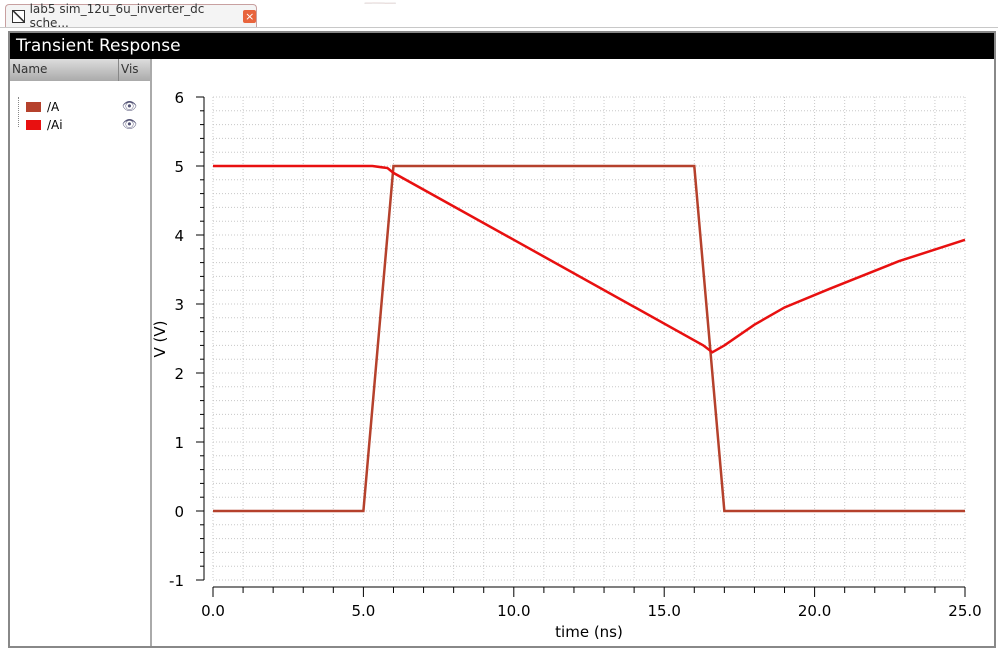 The image size is (998, 649). I want to click on y-tick-label: 4, so click(179, 236).